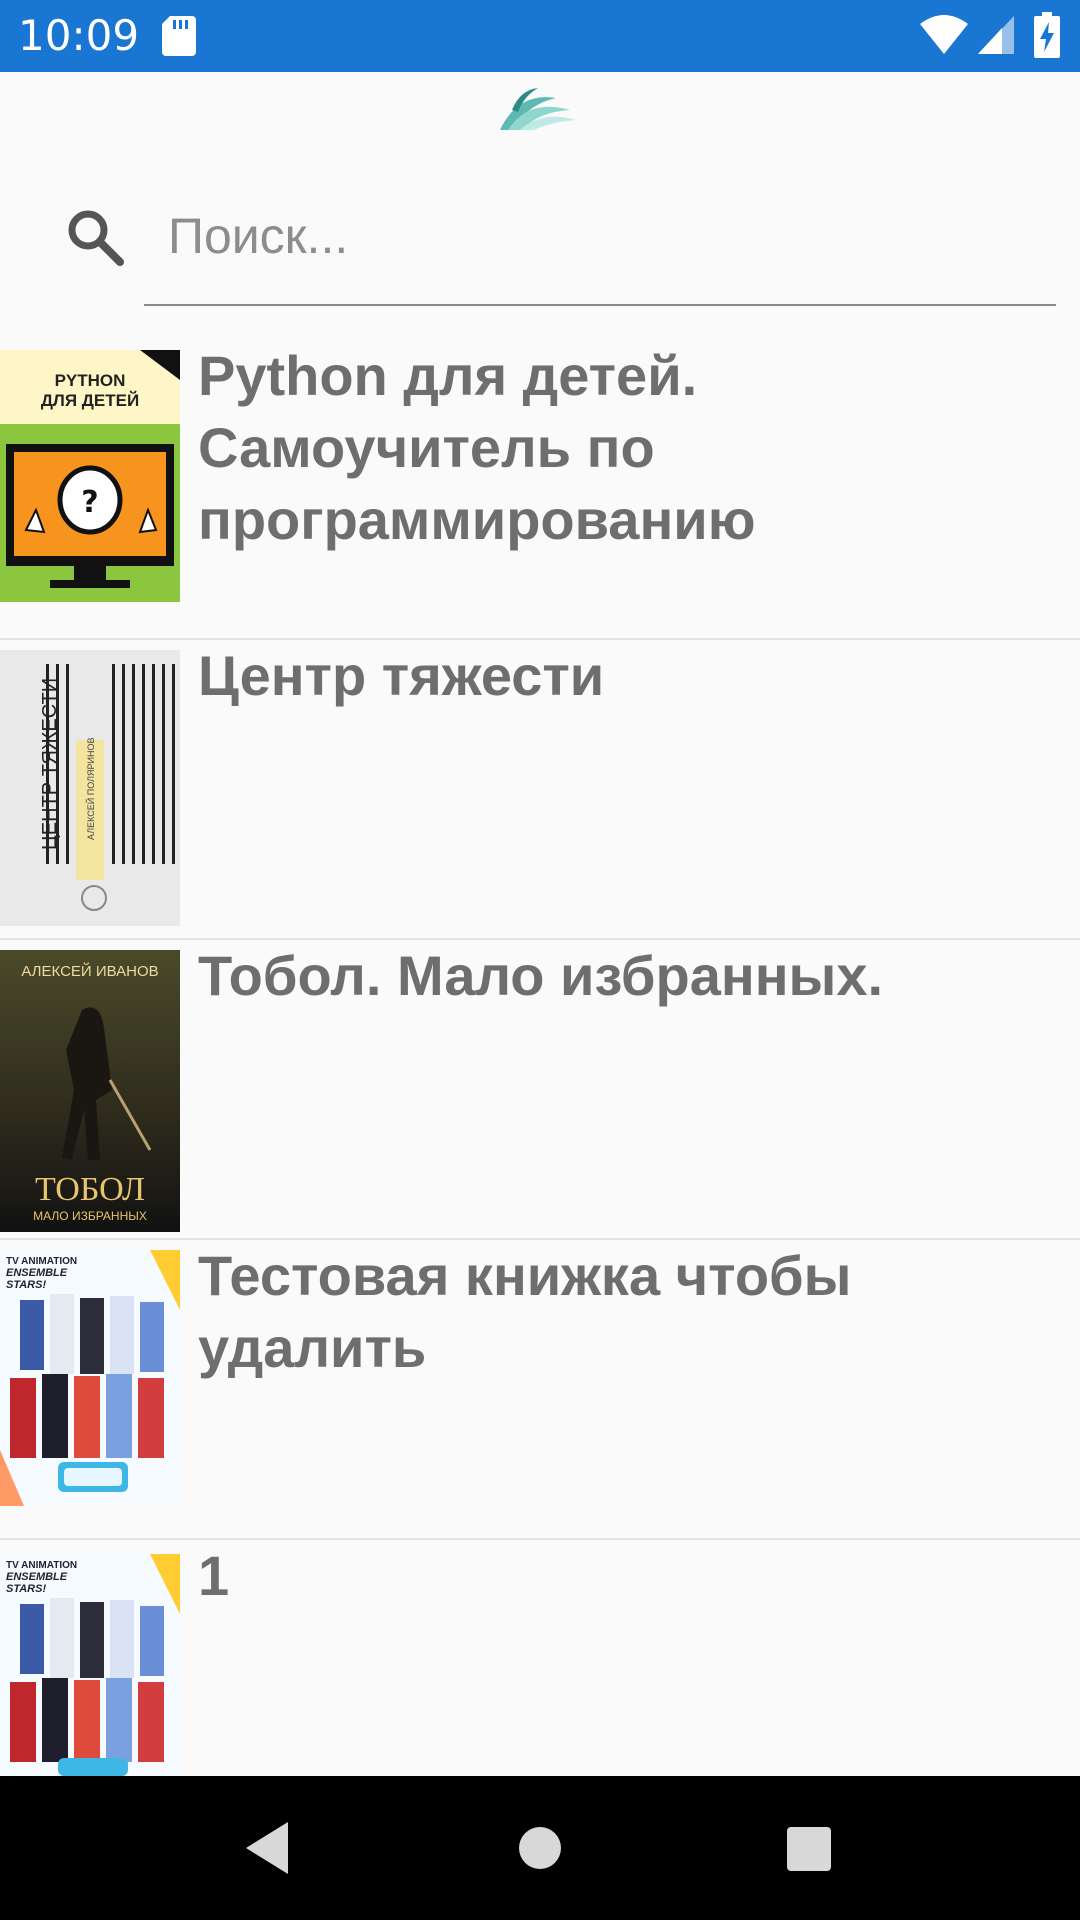  What do you see at coordinates (401, 675) in the screenshot?
I see `book-title: Центр тяжести` at bounding box center [401, 675].